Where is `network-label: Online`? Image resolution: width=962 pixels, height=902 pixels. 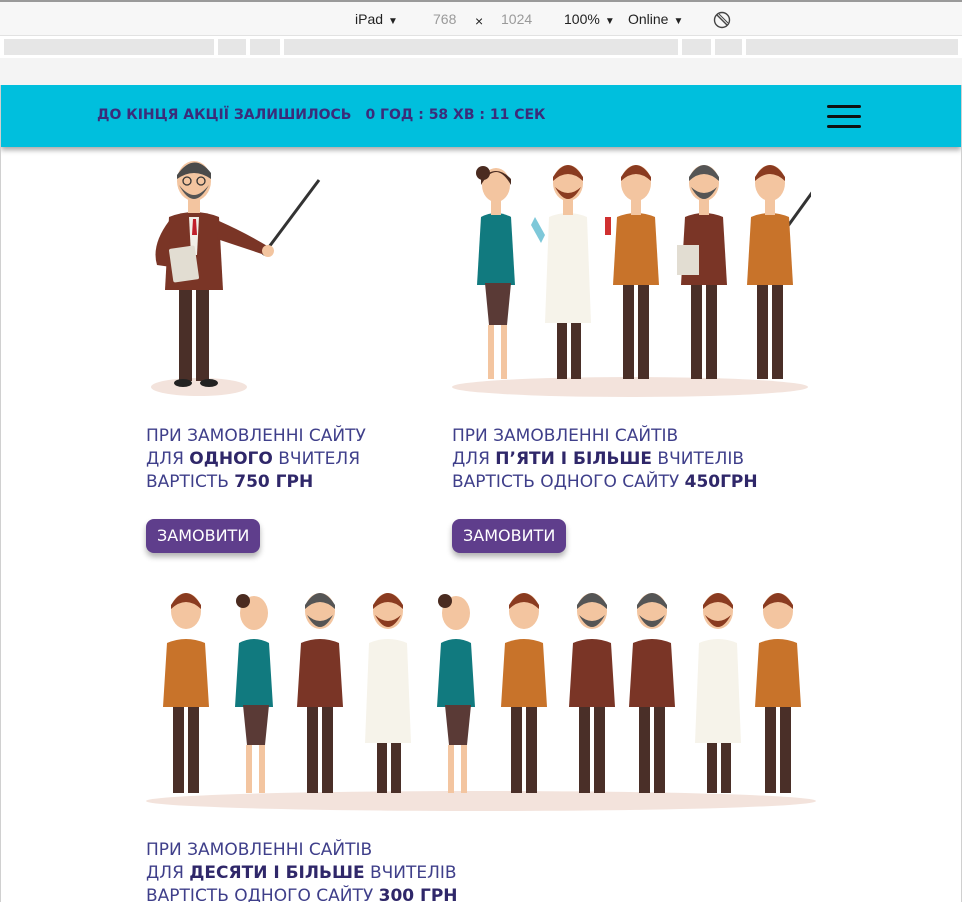
network-label: Online is located at coordinates (648, 19).